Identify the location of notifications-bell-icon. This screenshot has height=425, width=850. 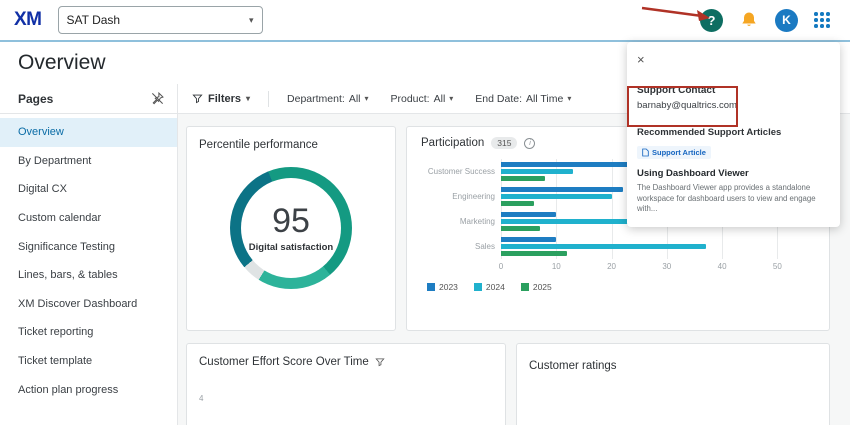
(749, 20).